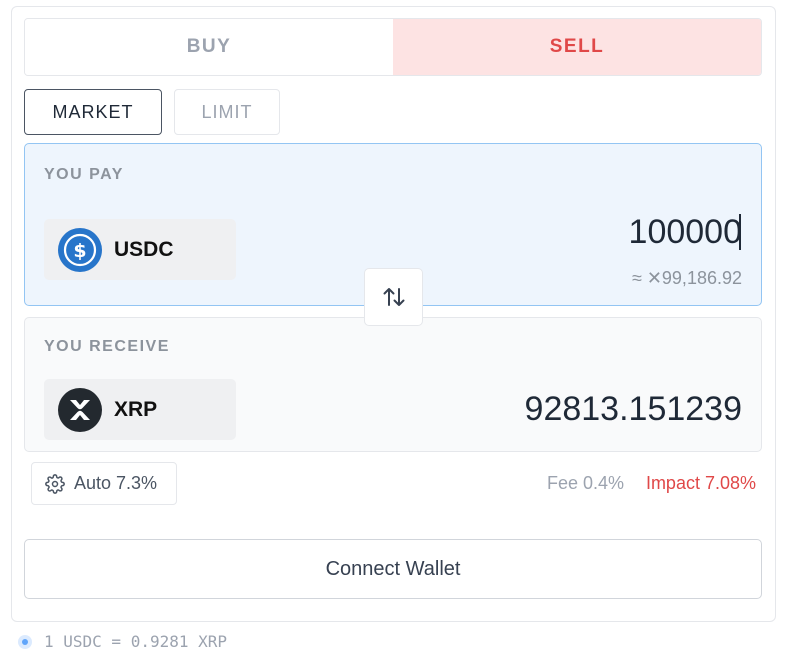 This screenshot has height=661, width=800. Describe the element at coordinates (116, 483) in the screenshot. I see `slippage-label: Auto 7.3%` at that location.